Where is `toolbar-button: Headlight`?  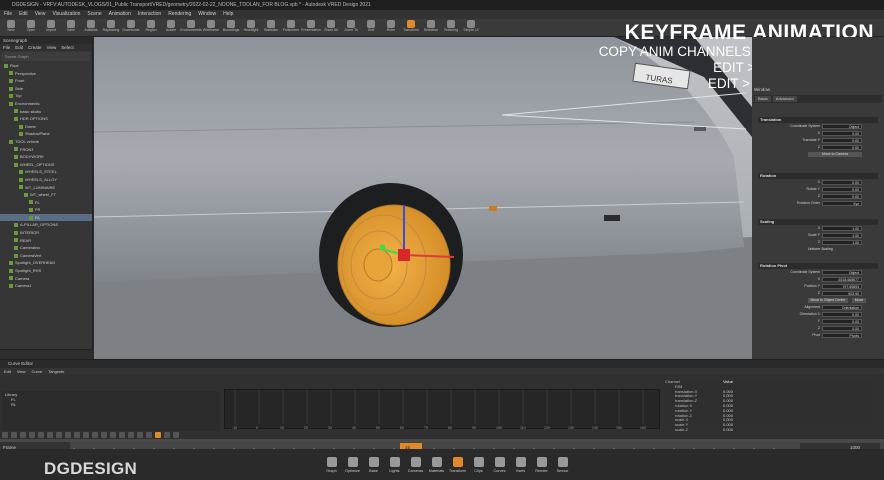
toolbar-button: Headlight is located at coordinates (251, 28).